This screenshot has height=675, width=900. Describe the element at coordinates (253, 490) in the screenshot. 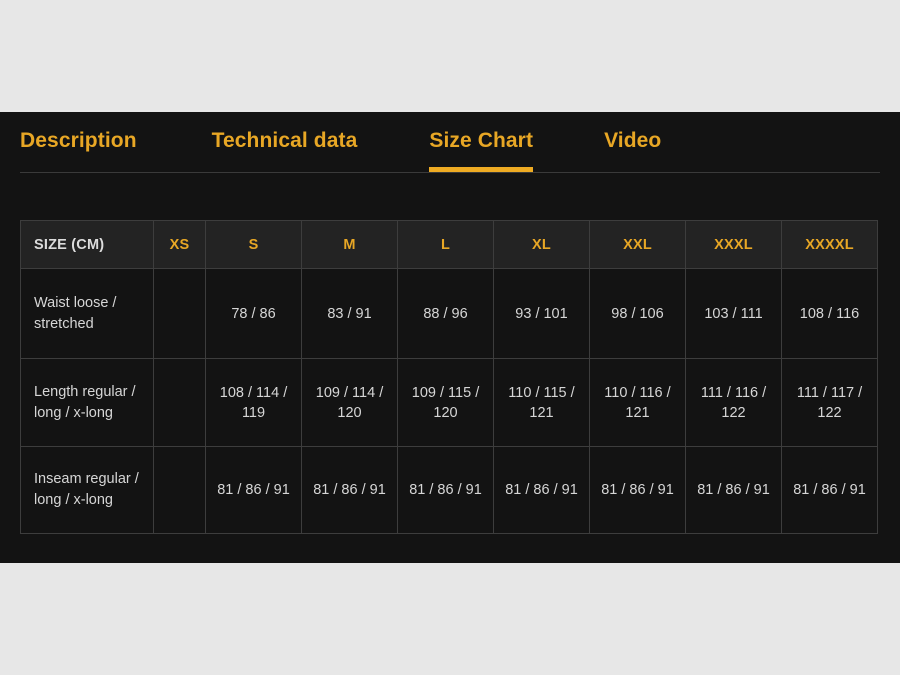

I see `cell-inseam-s: 81 / 86 / 91` at that location.